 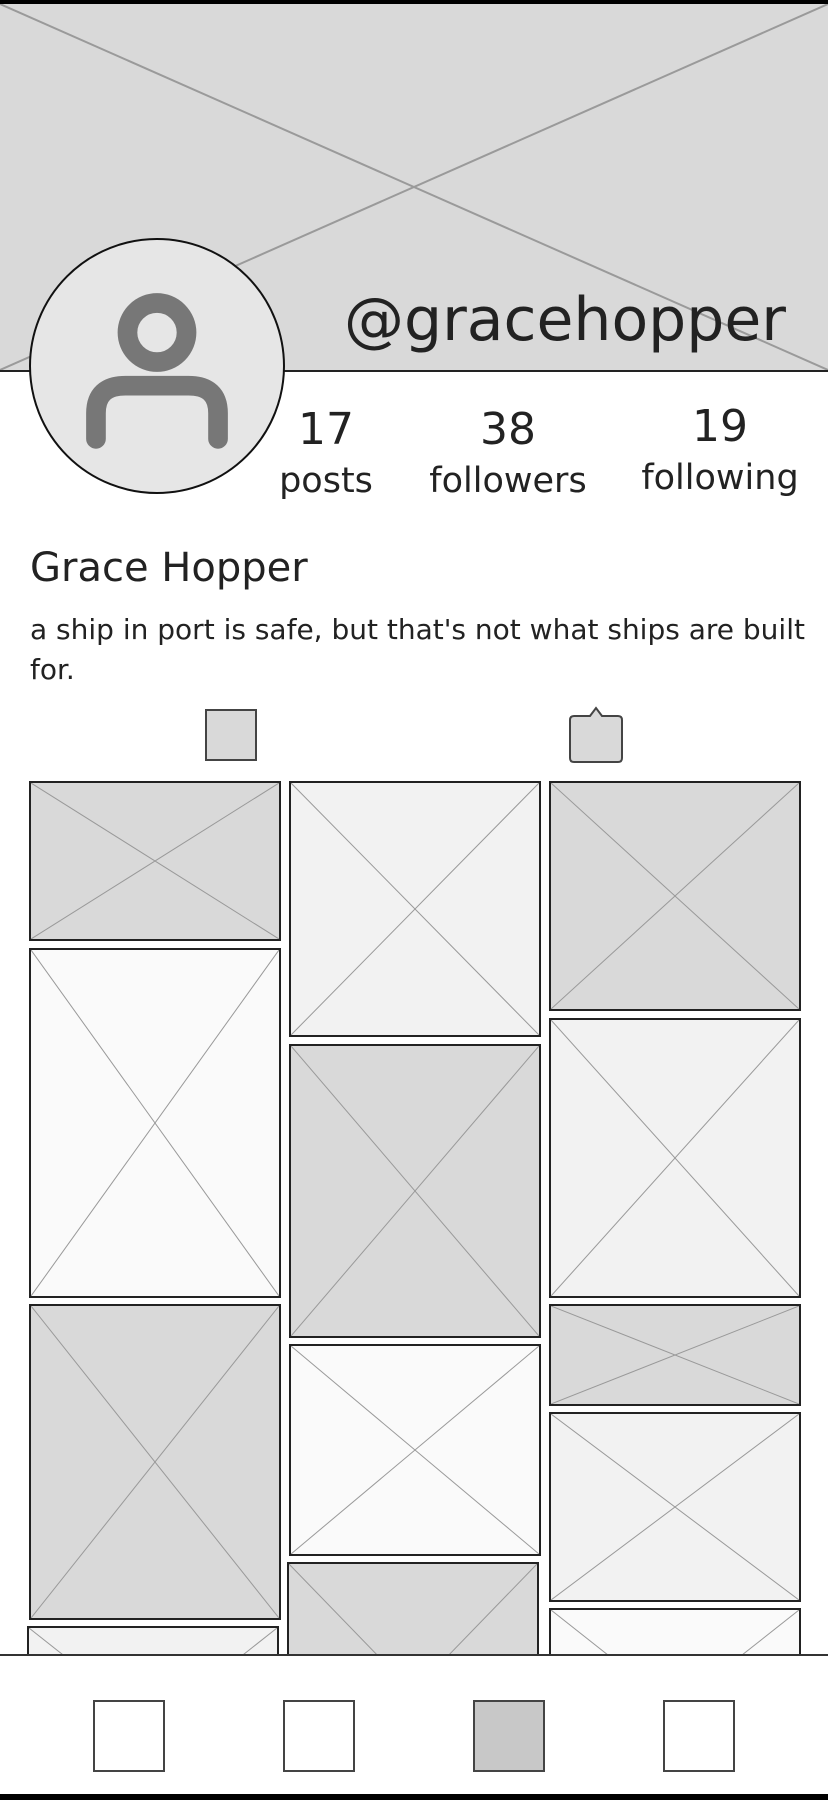 What do you see at coordinates (326, 429) in the screenshot?
I see `posts-count: 17` at bounding box center [326, 429].